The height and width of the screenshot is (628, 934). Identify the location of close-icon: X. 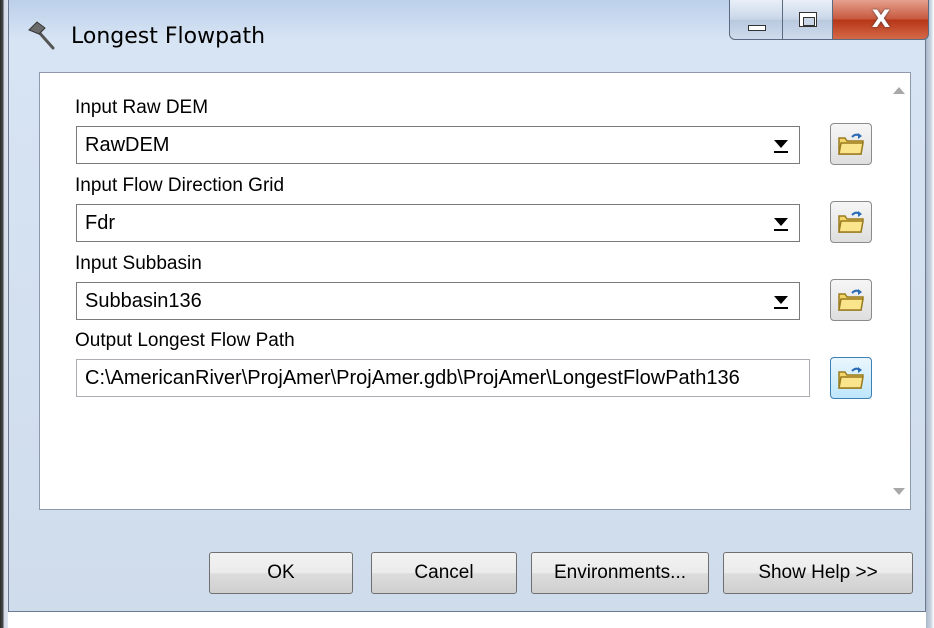
(881, 19).